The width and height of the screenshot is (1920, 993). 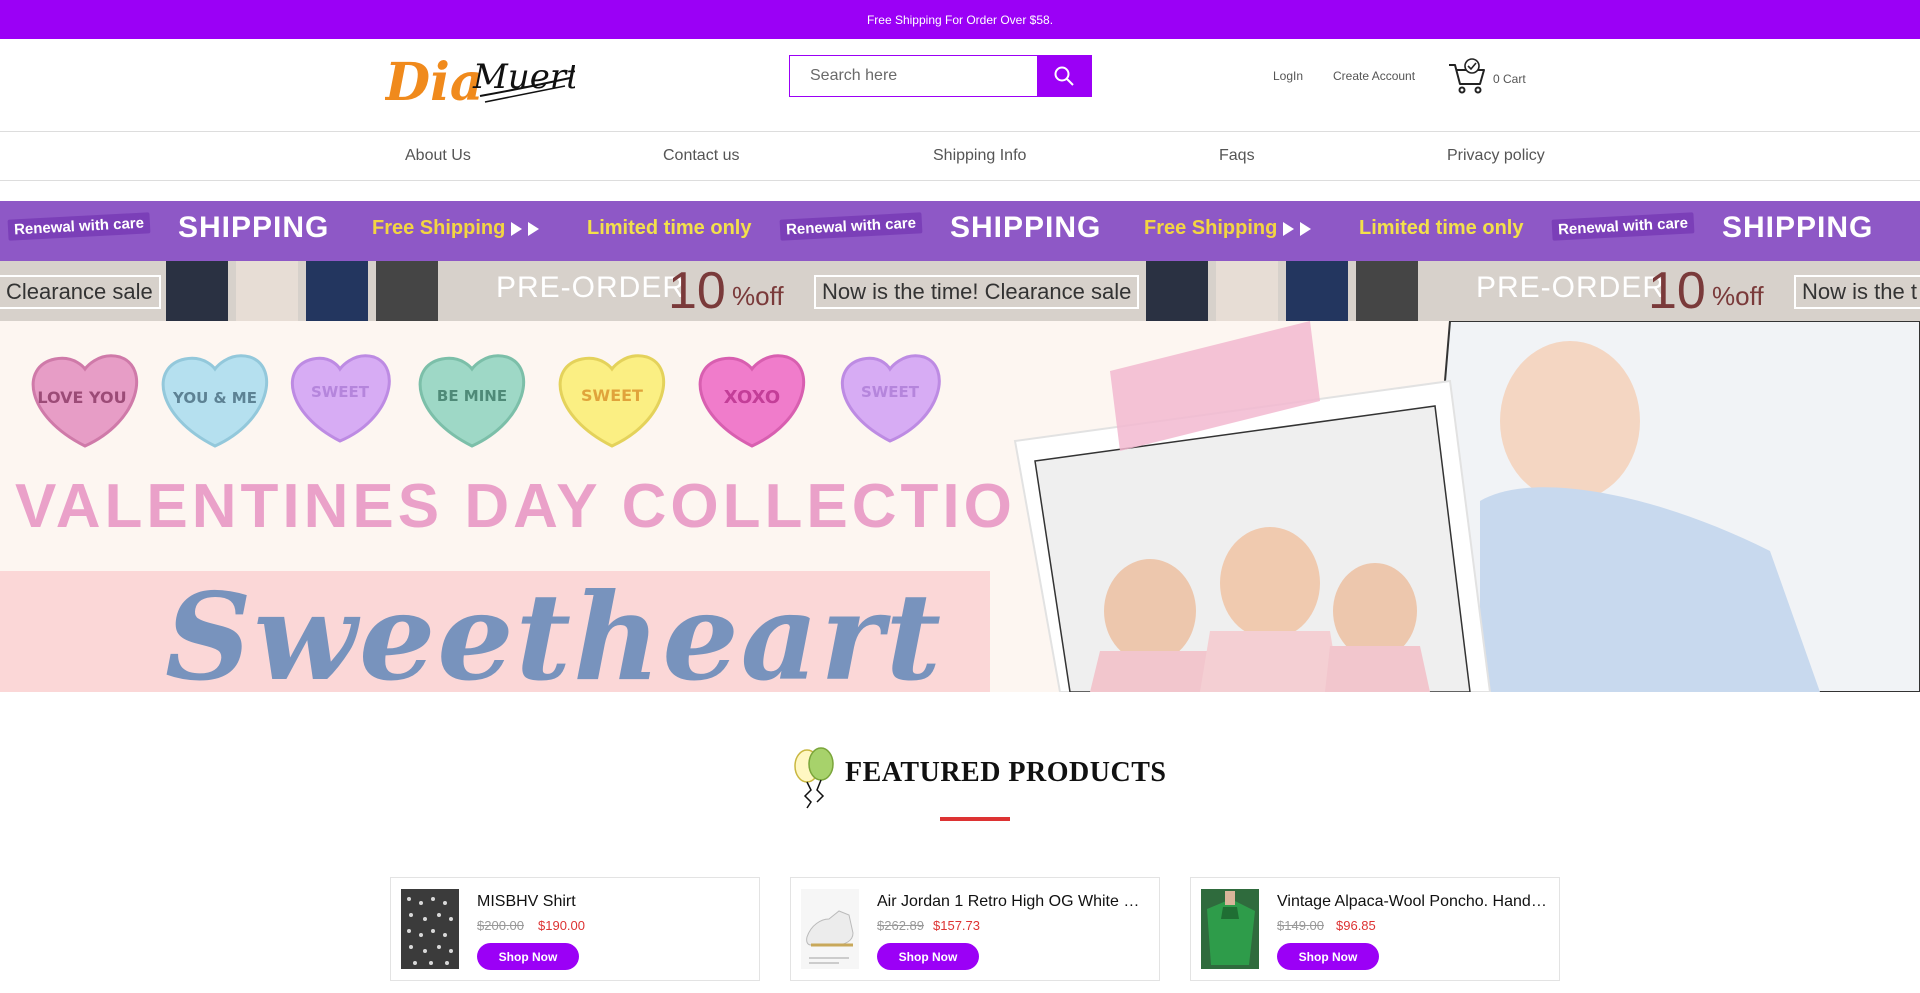 I want to click on create-account-link: Create Account, so click(x=1374, y=76).